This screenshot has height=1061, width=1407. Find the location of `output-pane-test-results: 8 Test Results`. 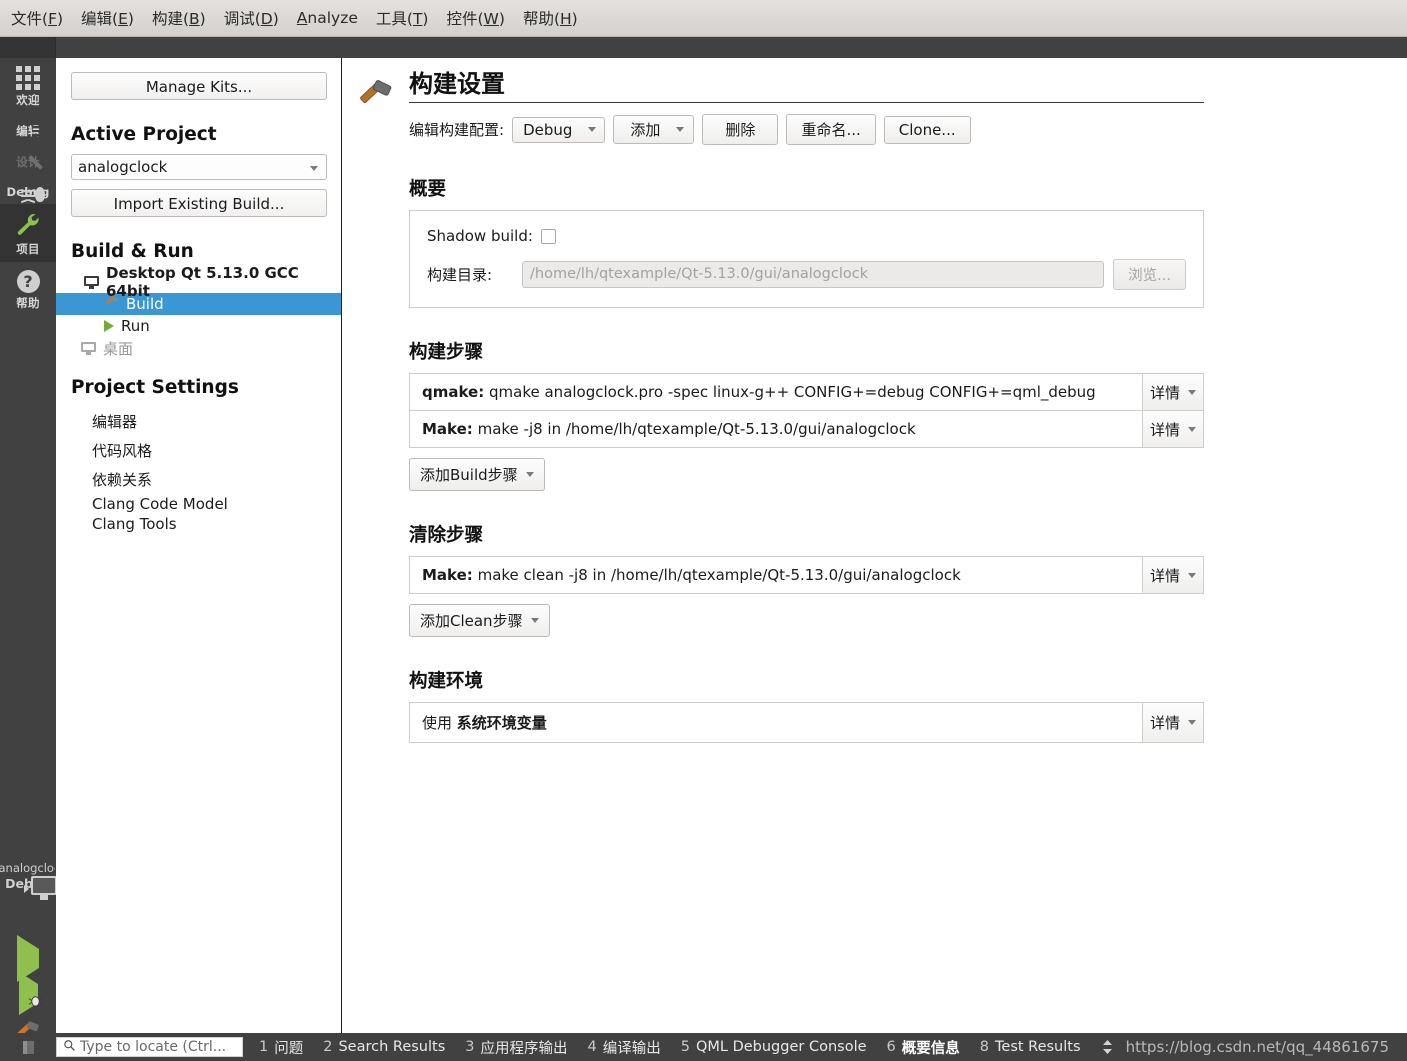

output-pane-test-results: 8 Test Results is located at coordinates (1030, 1047).